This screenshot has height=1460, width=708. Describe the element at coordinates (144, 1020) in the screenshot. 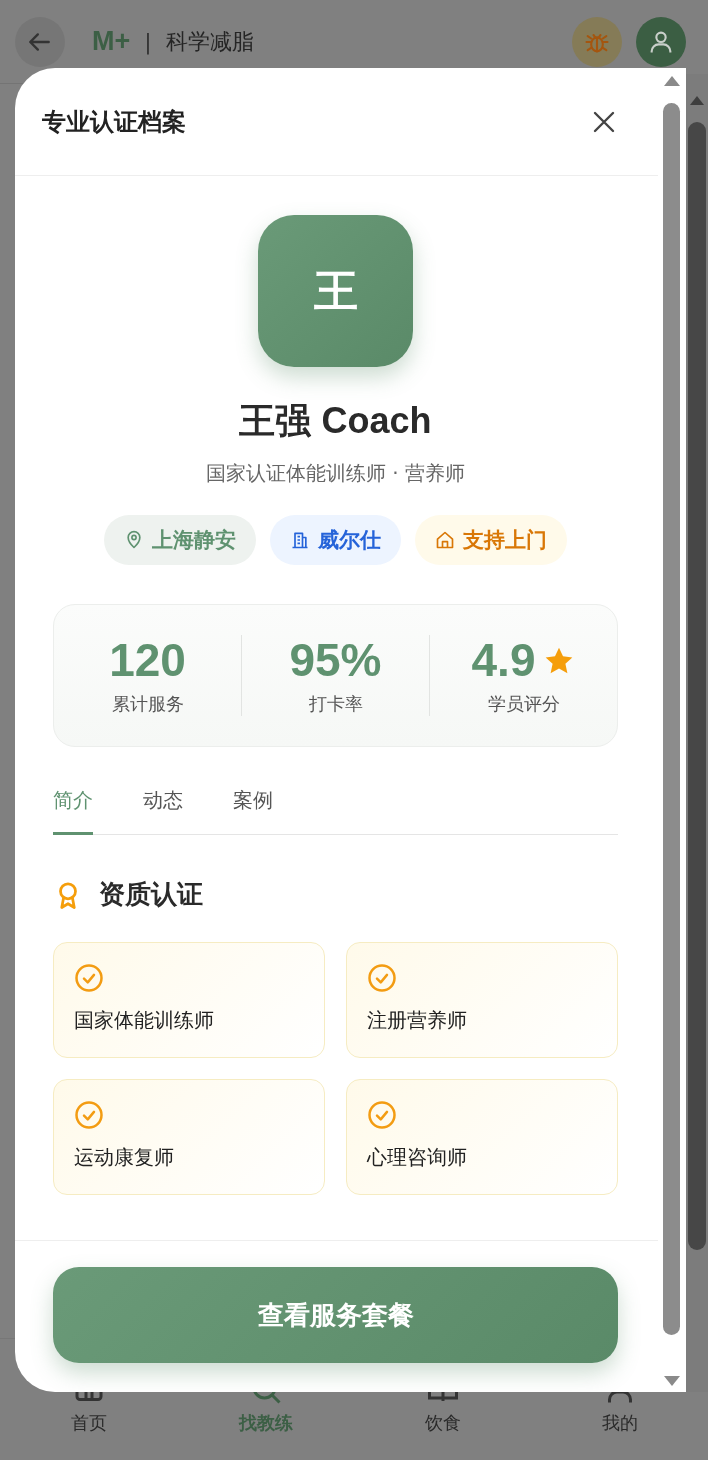

I see `certification-name: 国家体能训练师` at that location.